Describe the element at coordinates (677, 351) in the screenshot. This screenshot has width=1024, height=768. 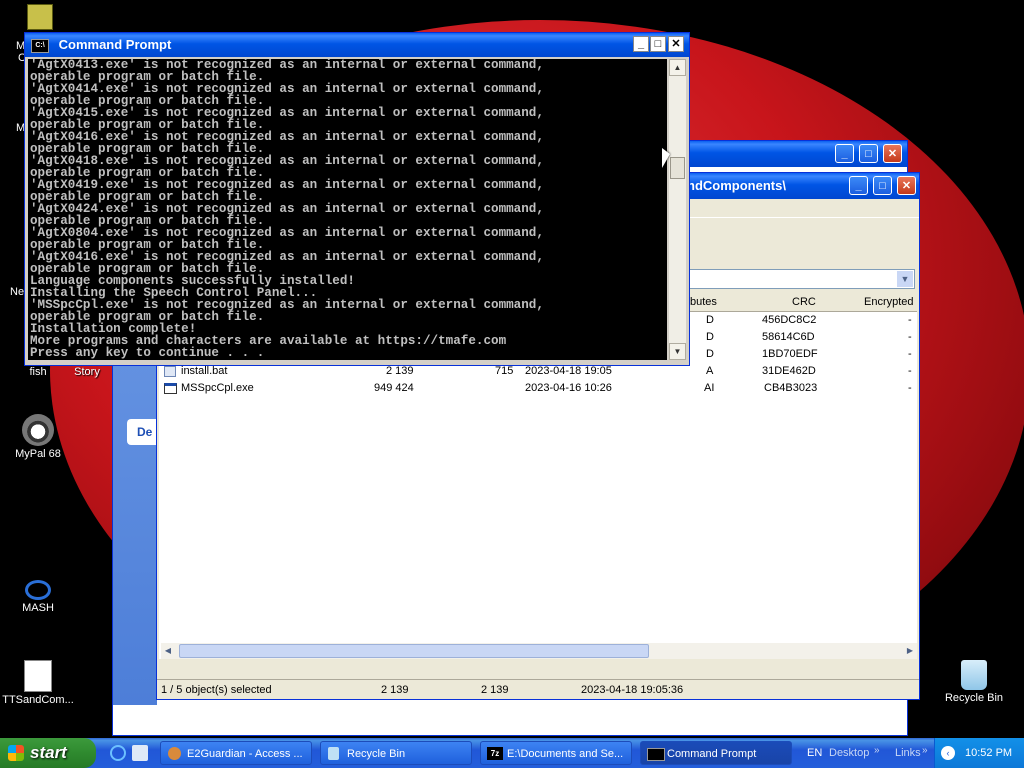
I see `scroll-down-button: ▼` at that location.